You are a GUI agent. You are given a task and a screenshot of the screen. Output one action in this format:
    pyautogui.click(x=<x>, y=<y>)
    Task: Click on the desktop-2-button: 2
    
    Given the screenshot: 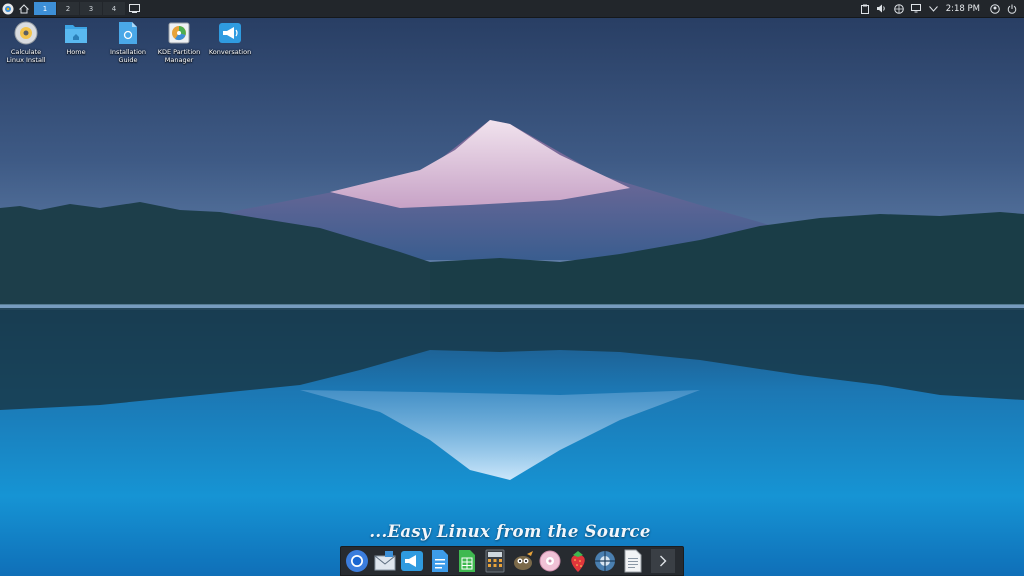 What is the action you would take?
    pyautogui.click(x=68, y=8)
    